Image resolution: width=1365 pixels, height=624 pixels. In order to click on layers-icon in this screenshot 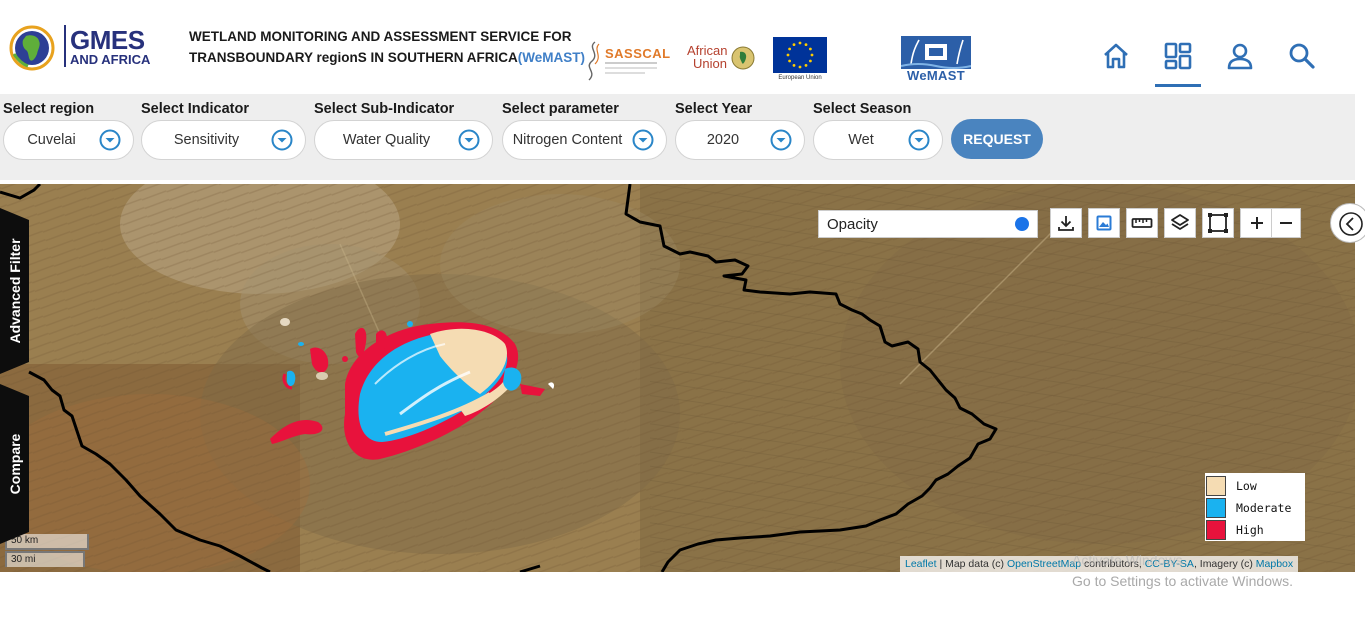, I will do `click(1180, 222)`.